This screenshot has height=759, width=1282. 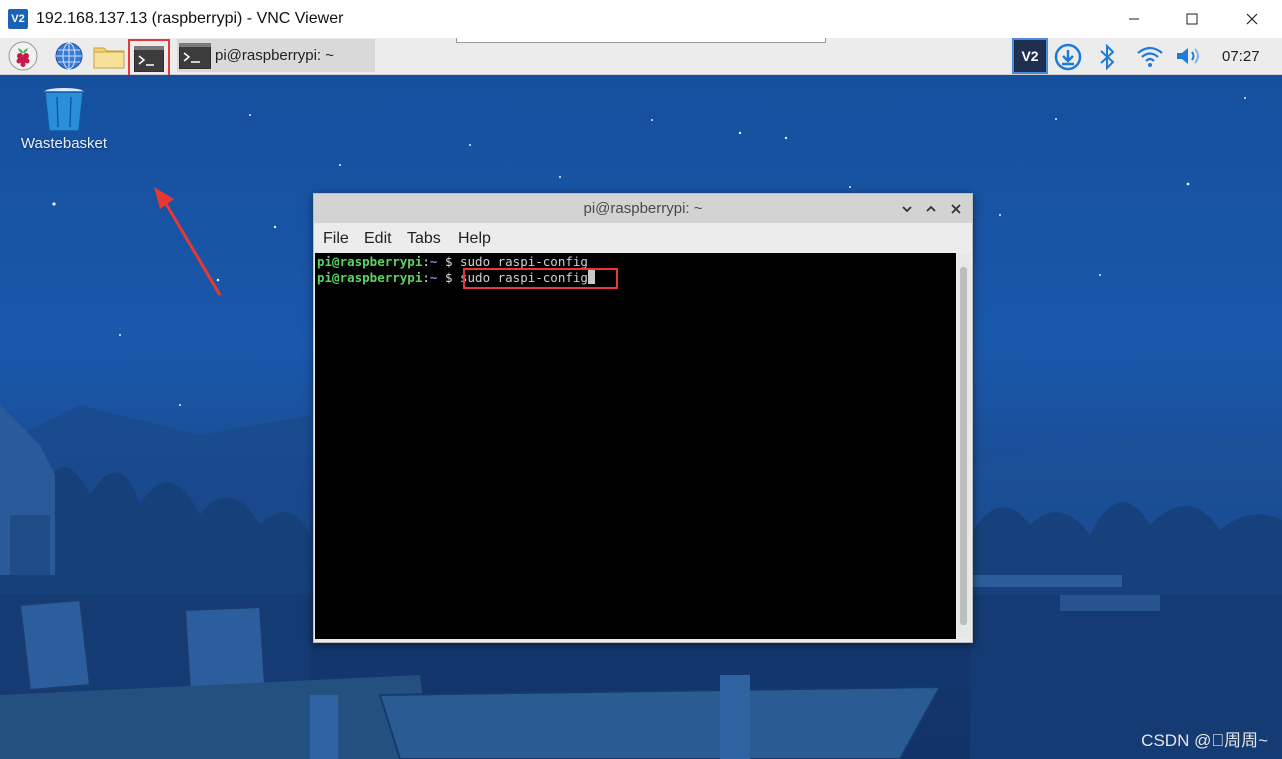 I want to click on wastebasket-desktop-icon: Wastebasket, so click(x=64, y=117).